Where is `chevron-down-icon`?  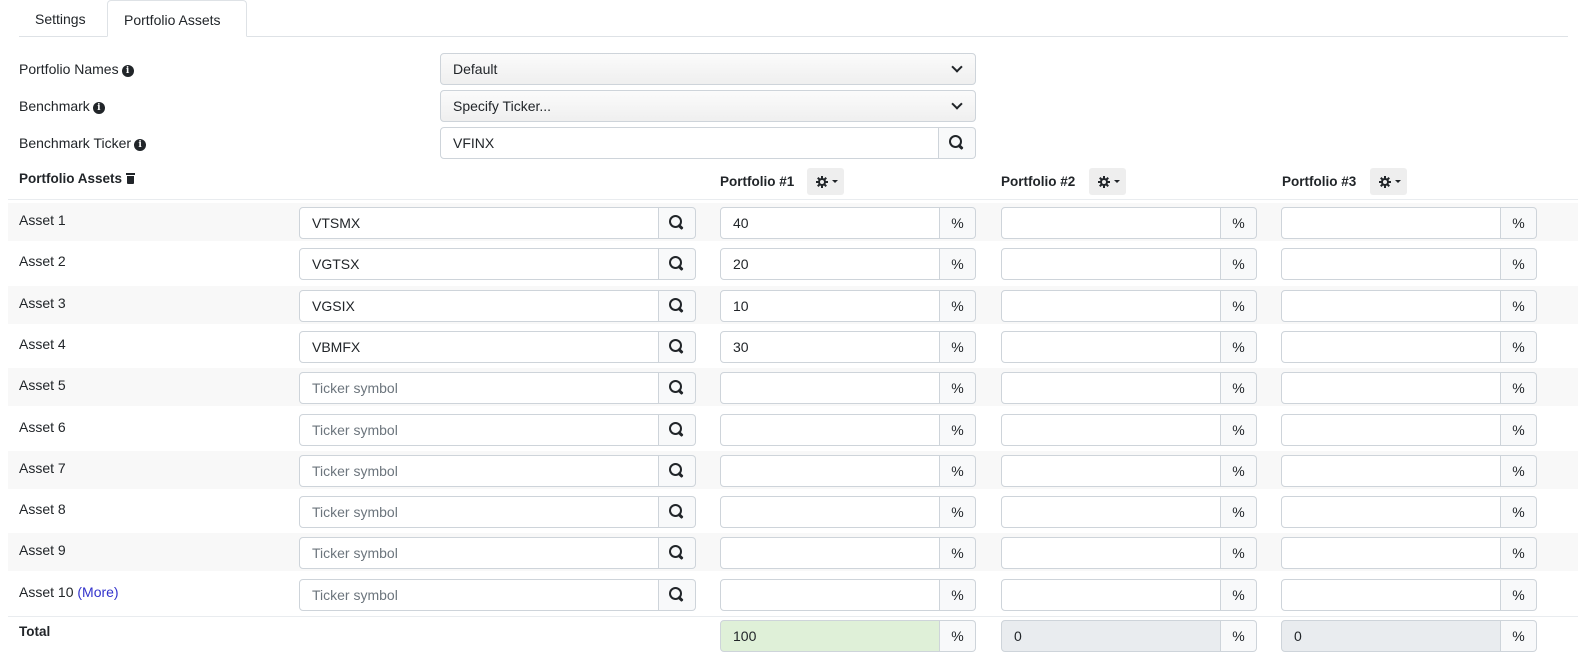 chevron-down-icon is located at coordinates (957, 67).